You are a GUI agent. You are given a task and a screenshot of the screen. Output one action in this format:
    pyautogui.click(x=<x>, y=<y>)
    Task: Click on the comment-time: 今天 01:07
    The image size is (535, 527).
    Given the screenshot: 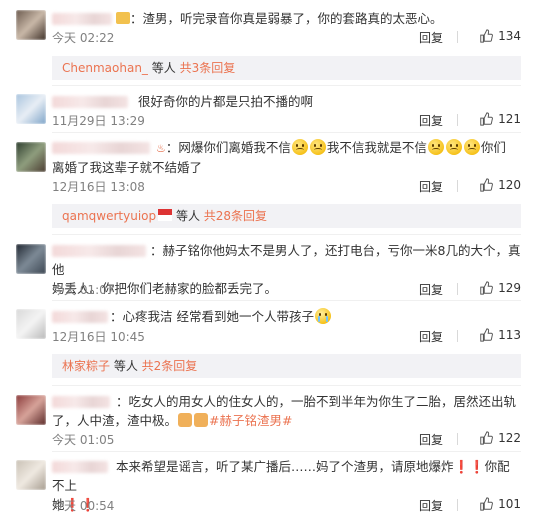 What is the action you would take?
    pyautogui.click(x=83, y=290)
    